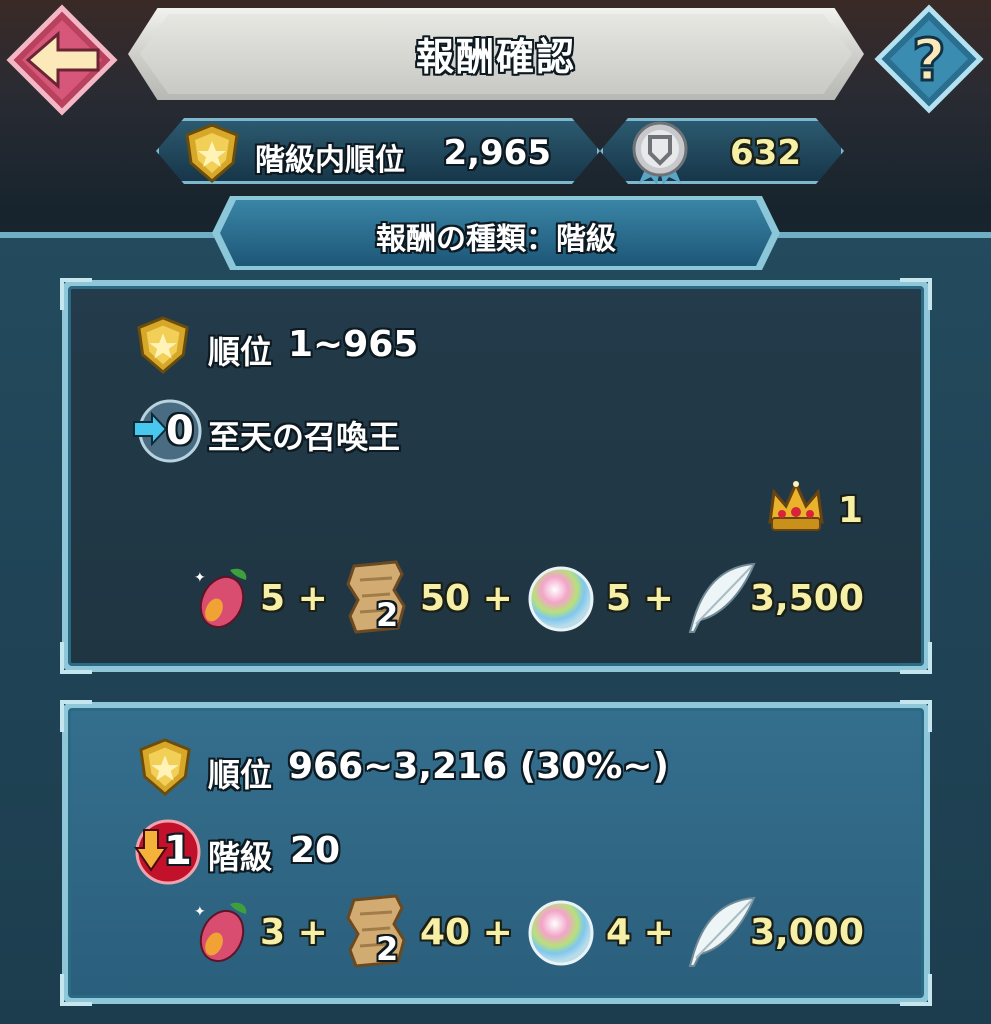 Image resolution: width=991 pixels, height=1024 pixels. What do you see at coordinates (722, 151) in the screenshot?
I see `score-stat-pill: 632` at bounding box center [722, 151].